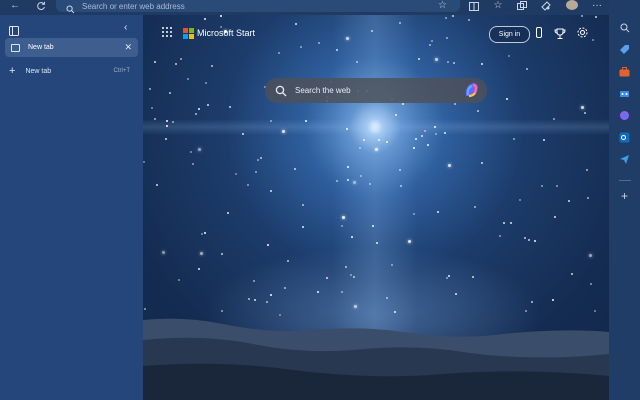 The width and height of the screenshot is (640, 400). What do you see at coordinates (41, 47) in the screenshot?
I see `tab-label: New tab` at bounding box center [41, 47].